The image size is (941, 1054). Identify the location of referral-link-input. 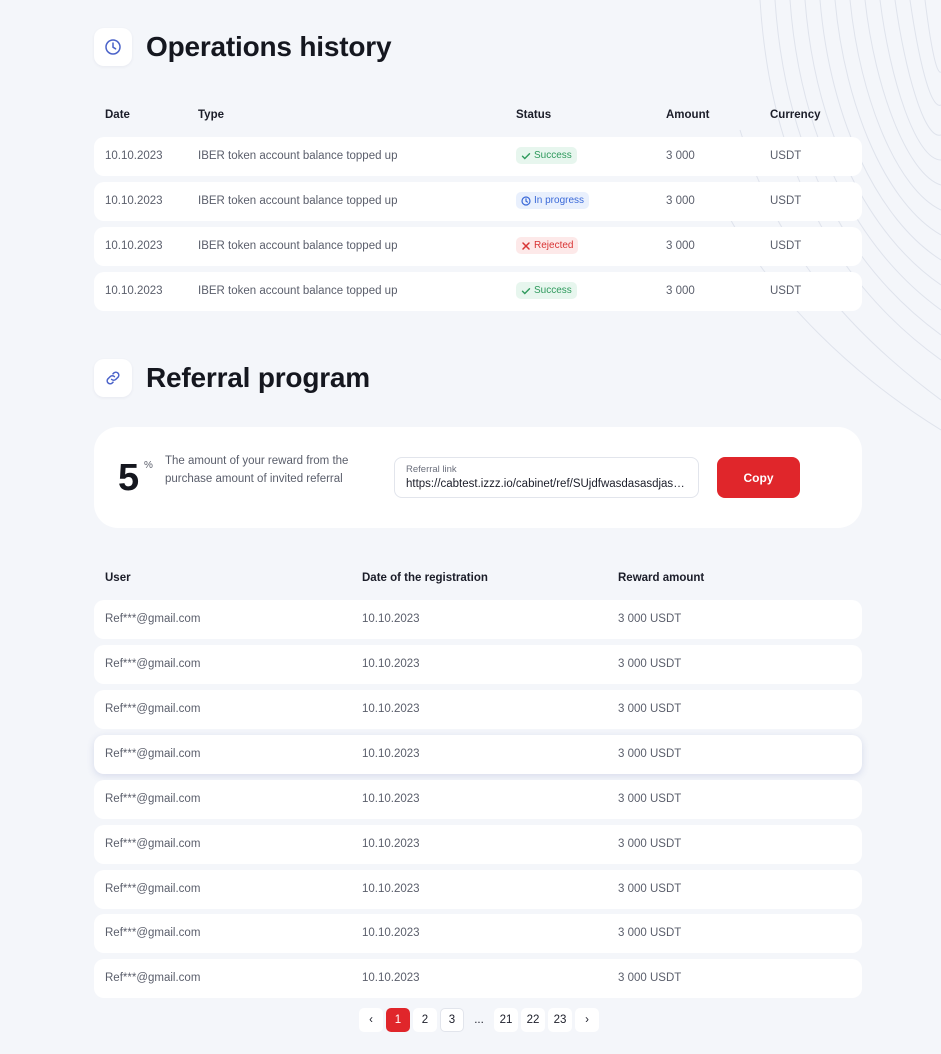
(548, 484).